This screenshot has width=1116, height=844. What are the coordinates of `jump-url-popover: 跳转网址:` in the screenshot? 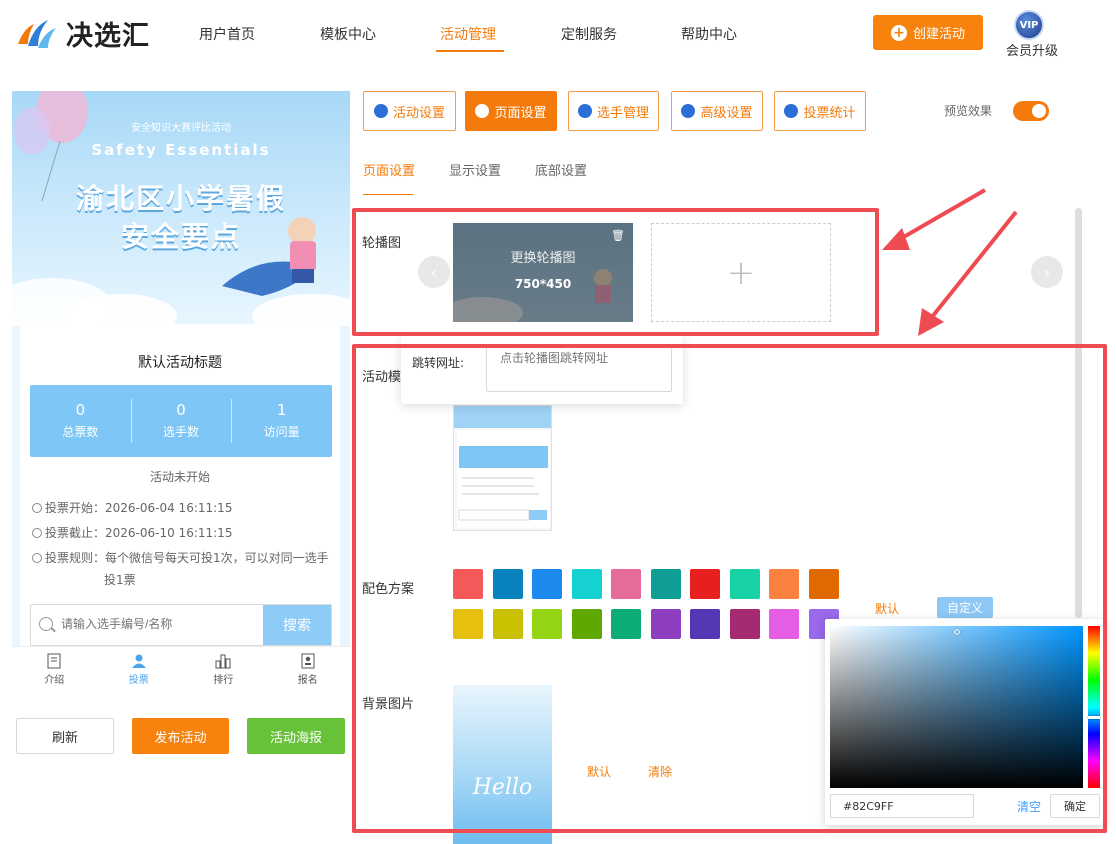 It's located at (542, 370).